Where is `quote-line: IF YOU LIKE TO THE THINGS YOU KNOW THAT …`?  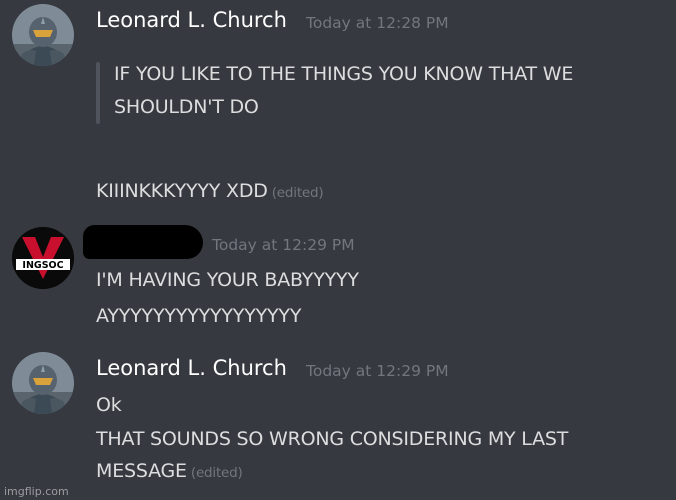
quote-line: IF YOU LIKE TO THE THINGS YOU KNOW THAT … is located at coordinates (344, 74).